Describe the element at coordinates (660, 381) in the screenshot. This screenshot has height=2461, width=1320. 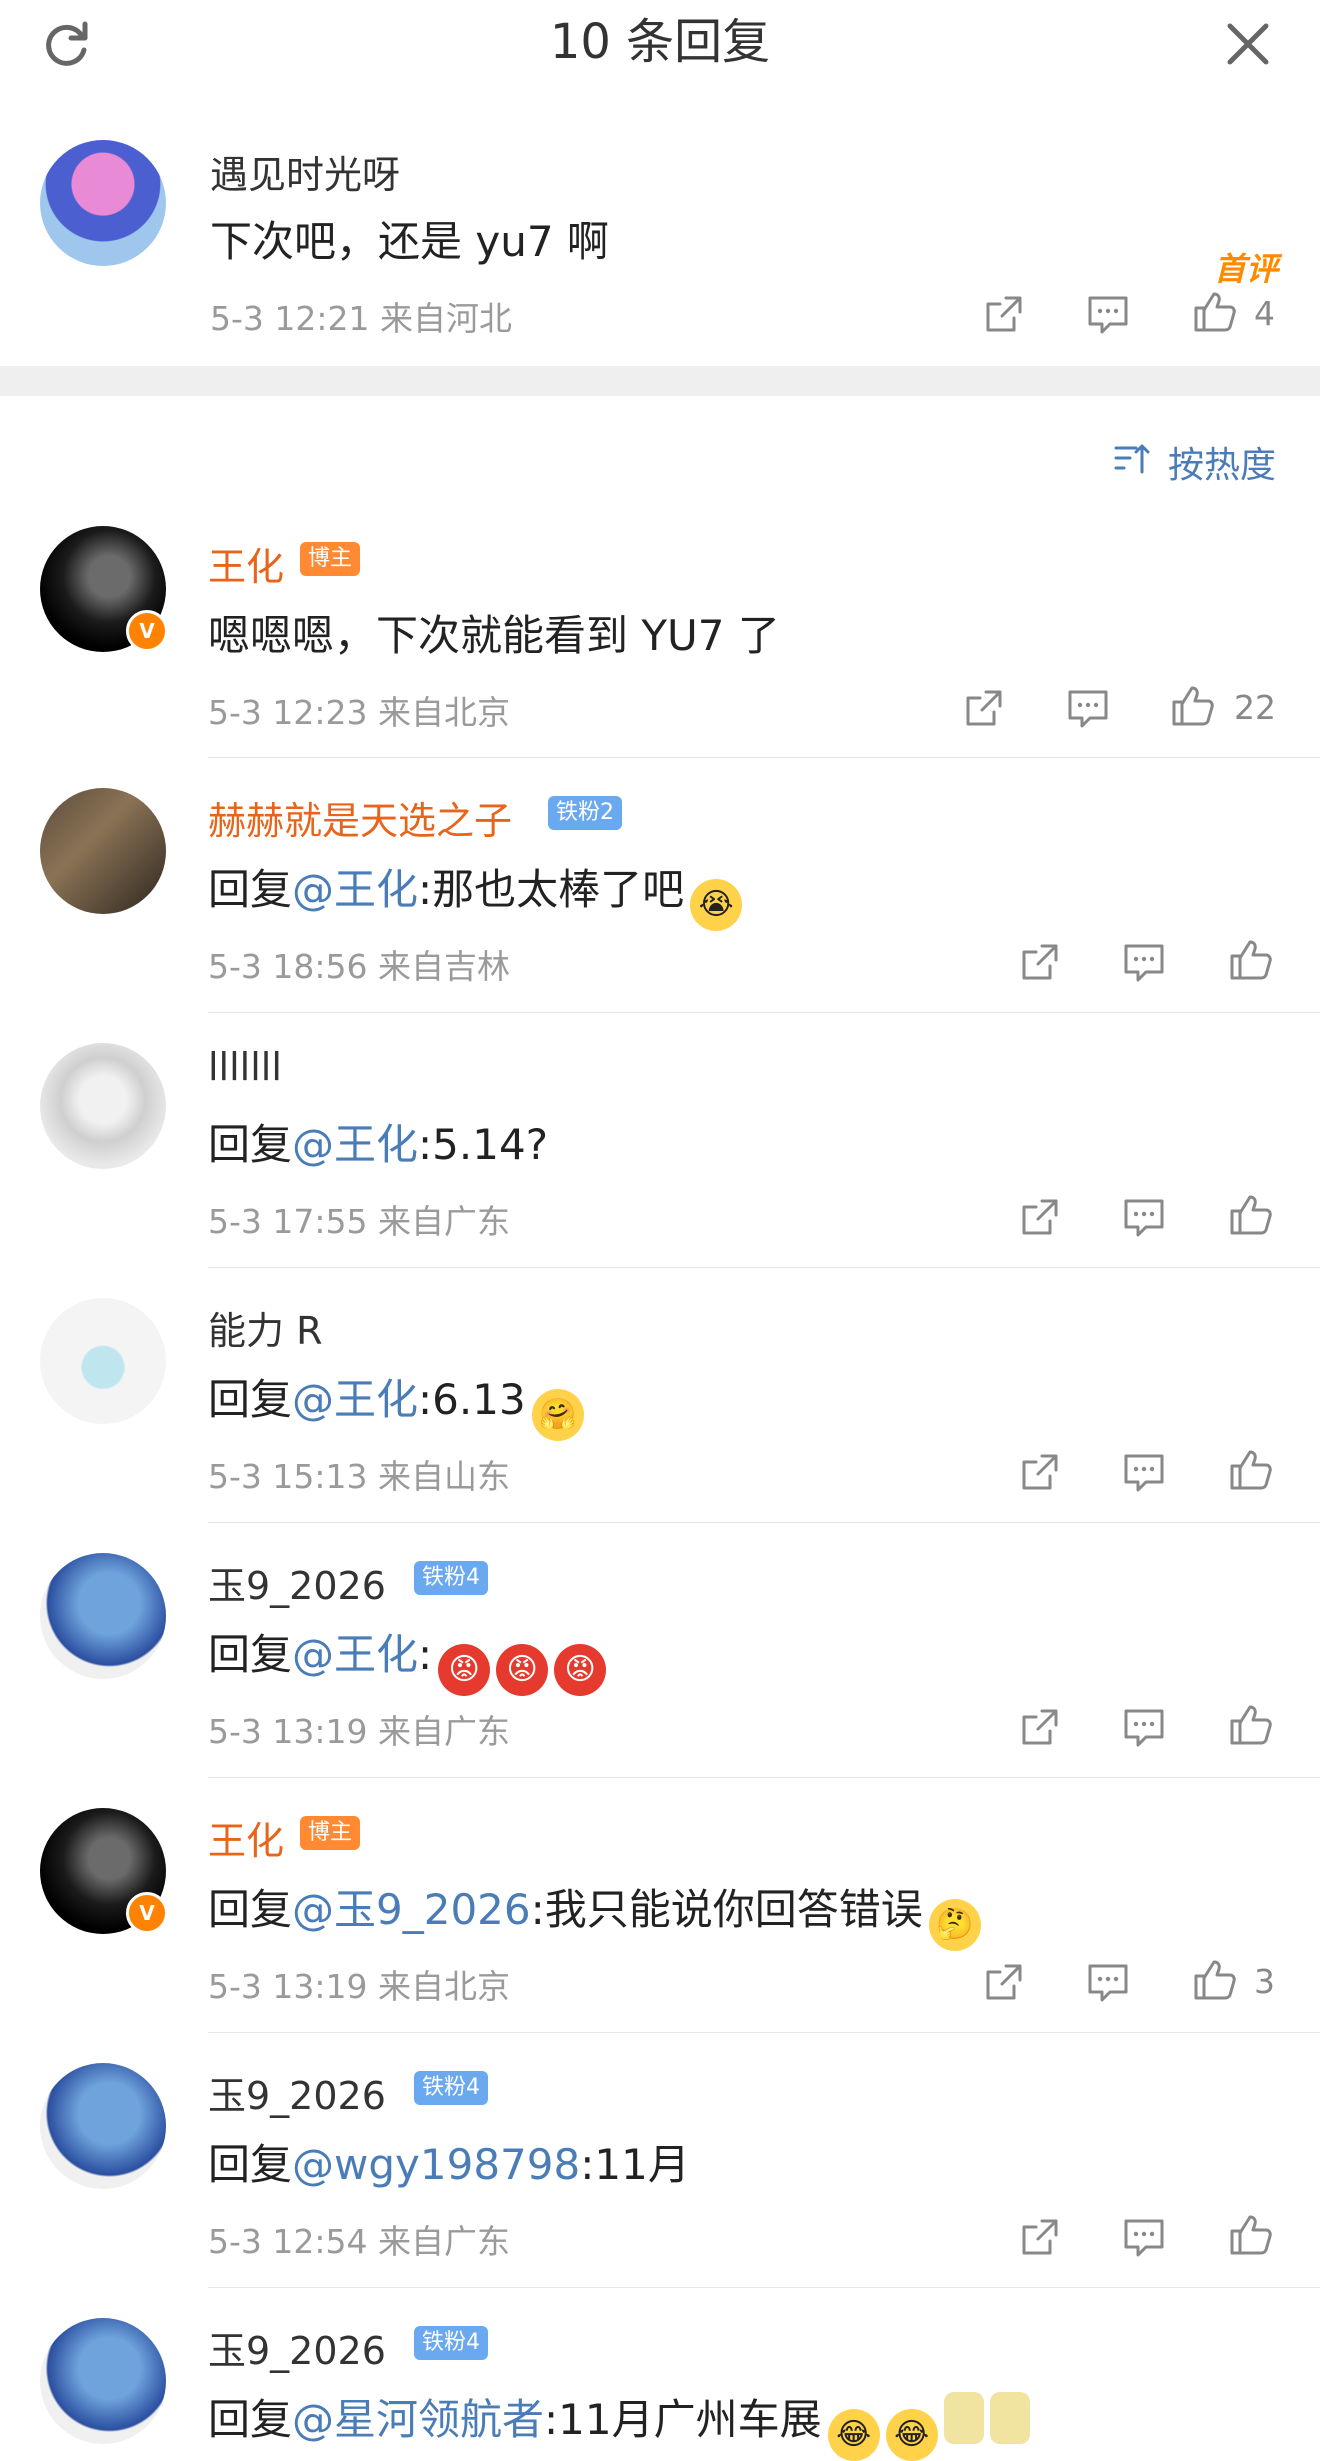
I see `section-divider` at that location.